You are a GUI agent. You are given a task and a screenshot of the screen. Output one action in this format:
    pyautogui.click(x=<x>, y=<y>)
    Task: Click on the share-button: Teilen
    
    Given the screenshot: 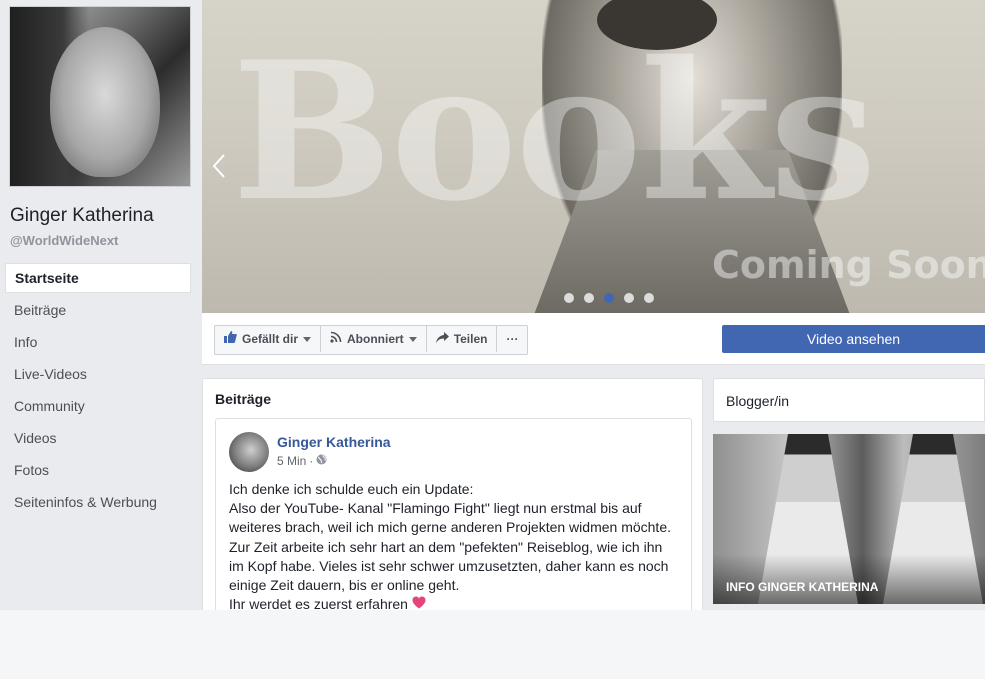 What is the action you would take?
    pyautogui.click(x=462, y=339)
    